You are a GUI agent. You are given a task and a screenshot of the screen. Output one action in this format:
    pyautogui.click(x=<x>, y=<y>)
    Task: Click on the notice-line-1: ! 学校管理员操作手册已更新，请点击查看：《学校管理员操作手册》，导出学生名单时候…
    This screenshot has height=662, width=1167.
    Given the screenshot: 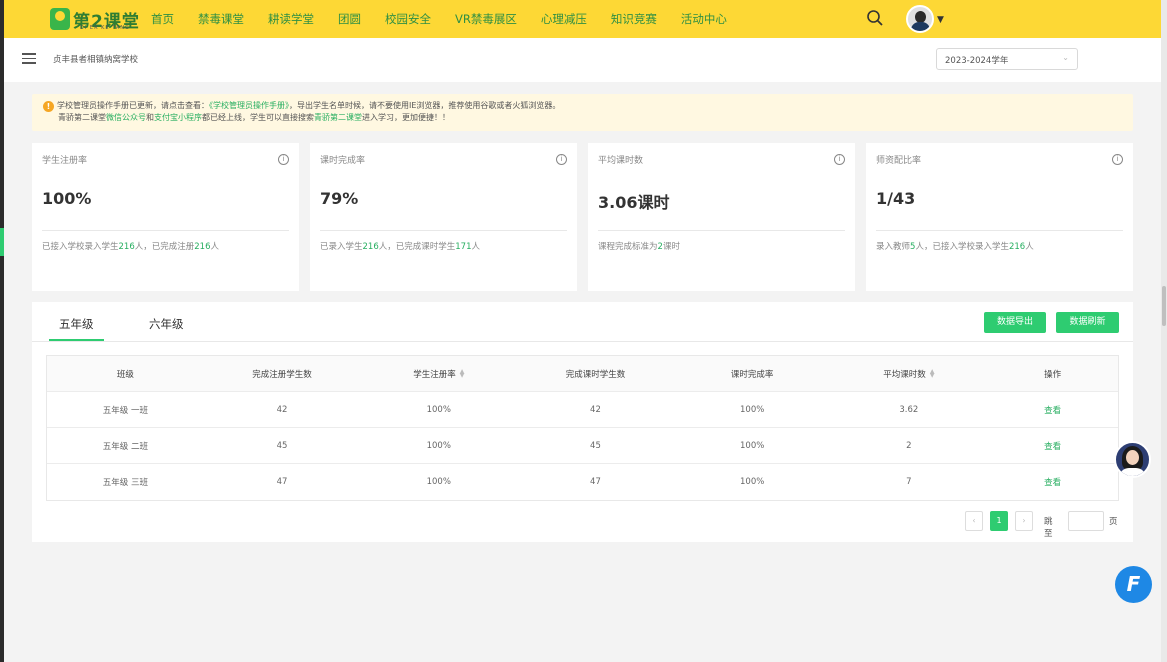 What is the action you would take?
    pyautogui.click(x=588, y=106)
    